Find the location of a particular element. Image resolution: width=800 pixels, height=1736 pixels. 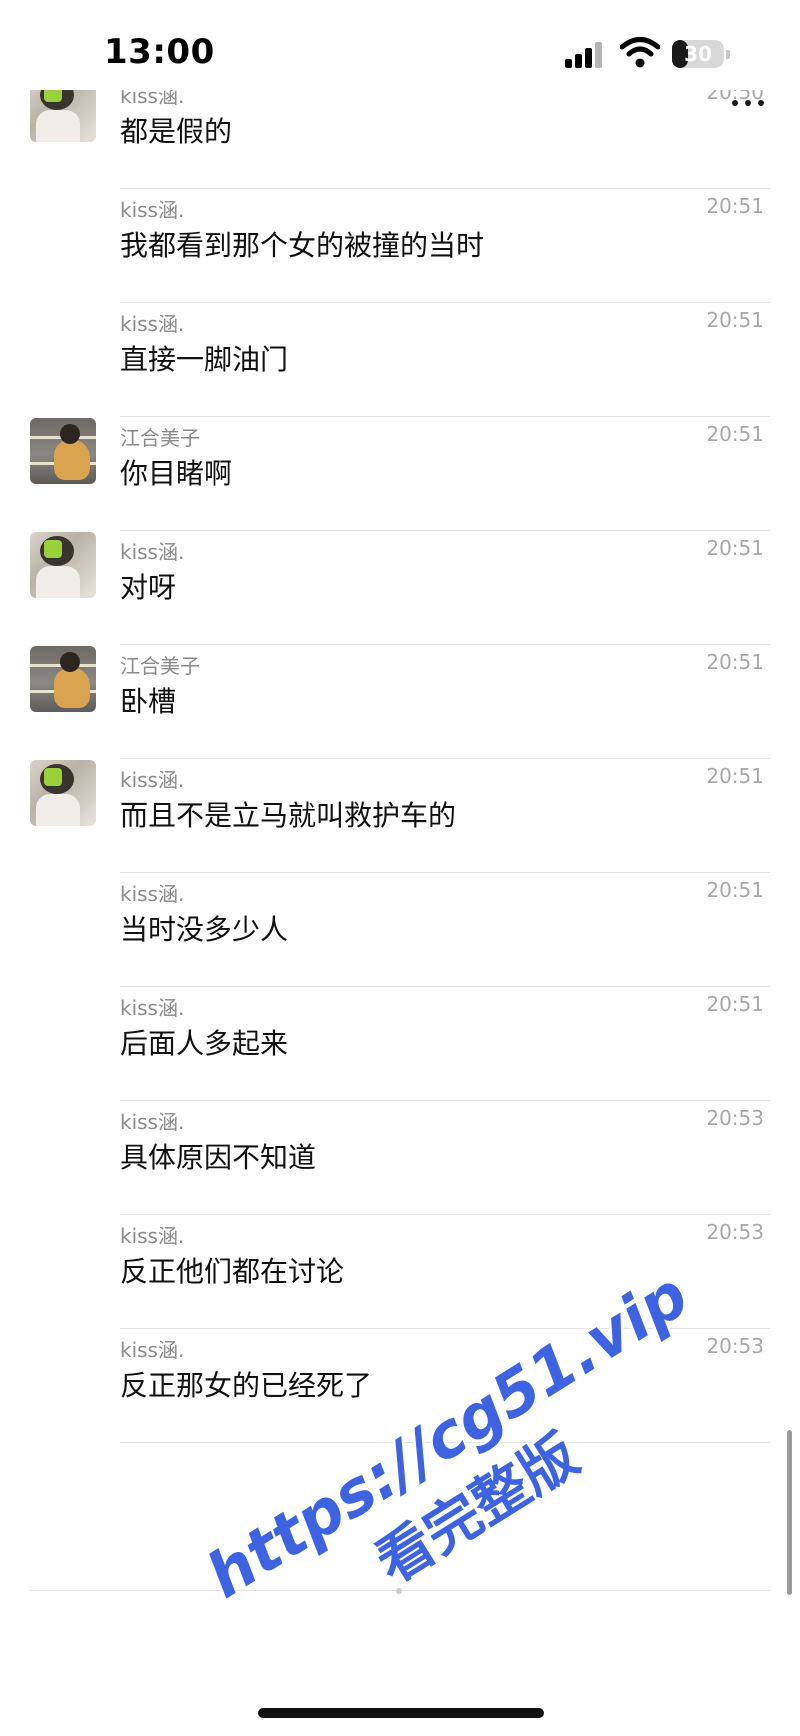

message-row: kiss涵. 20:51 我都看到那个女的被撞的当时 is located at coordinates (400, 239).